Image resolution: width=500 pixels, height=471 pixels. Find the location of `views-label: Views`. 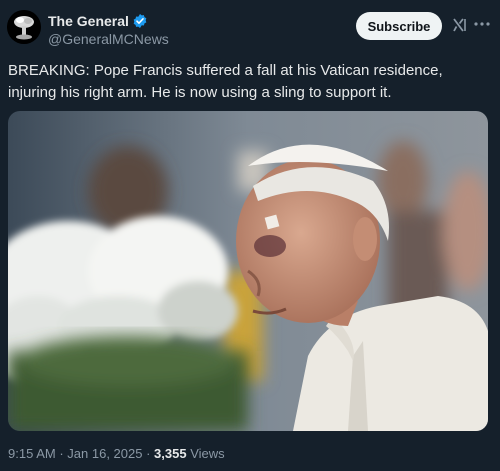

views-label: Views is located at coordinates (207, 453).